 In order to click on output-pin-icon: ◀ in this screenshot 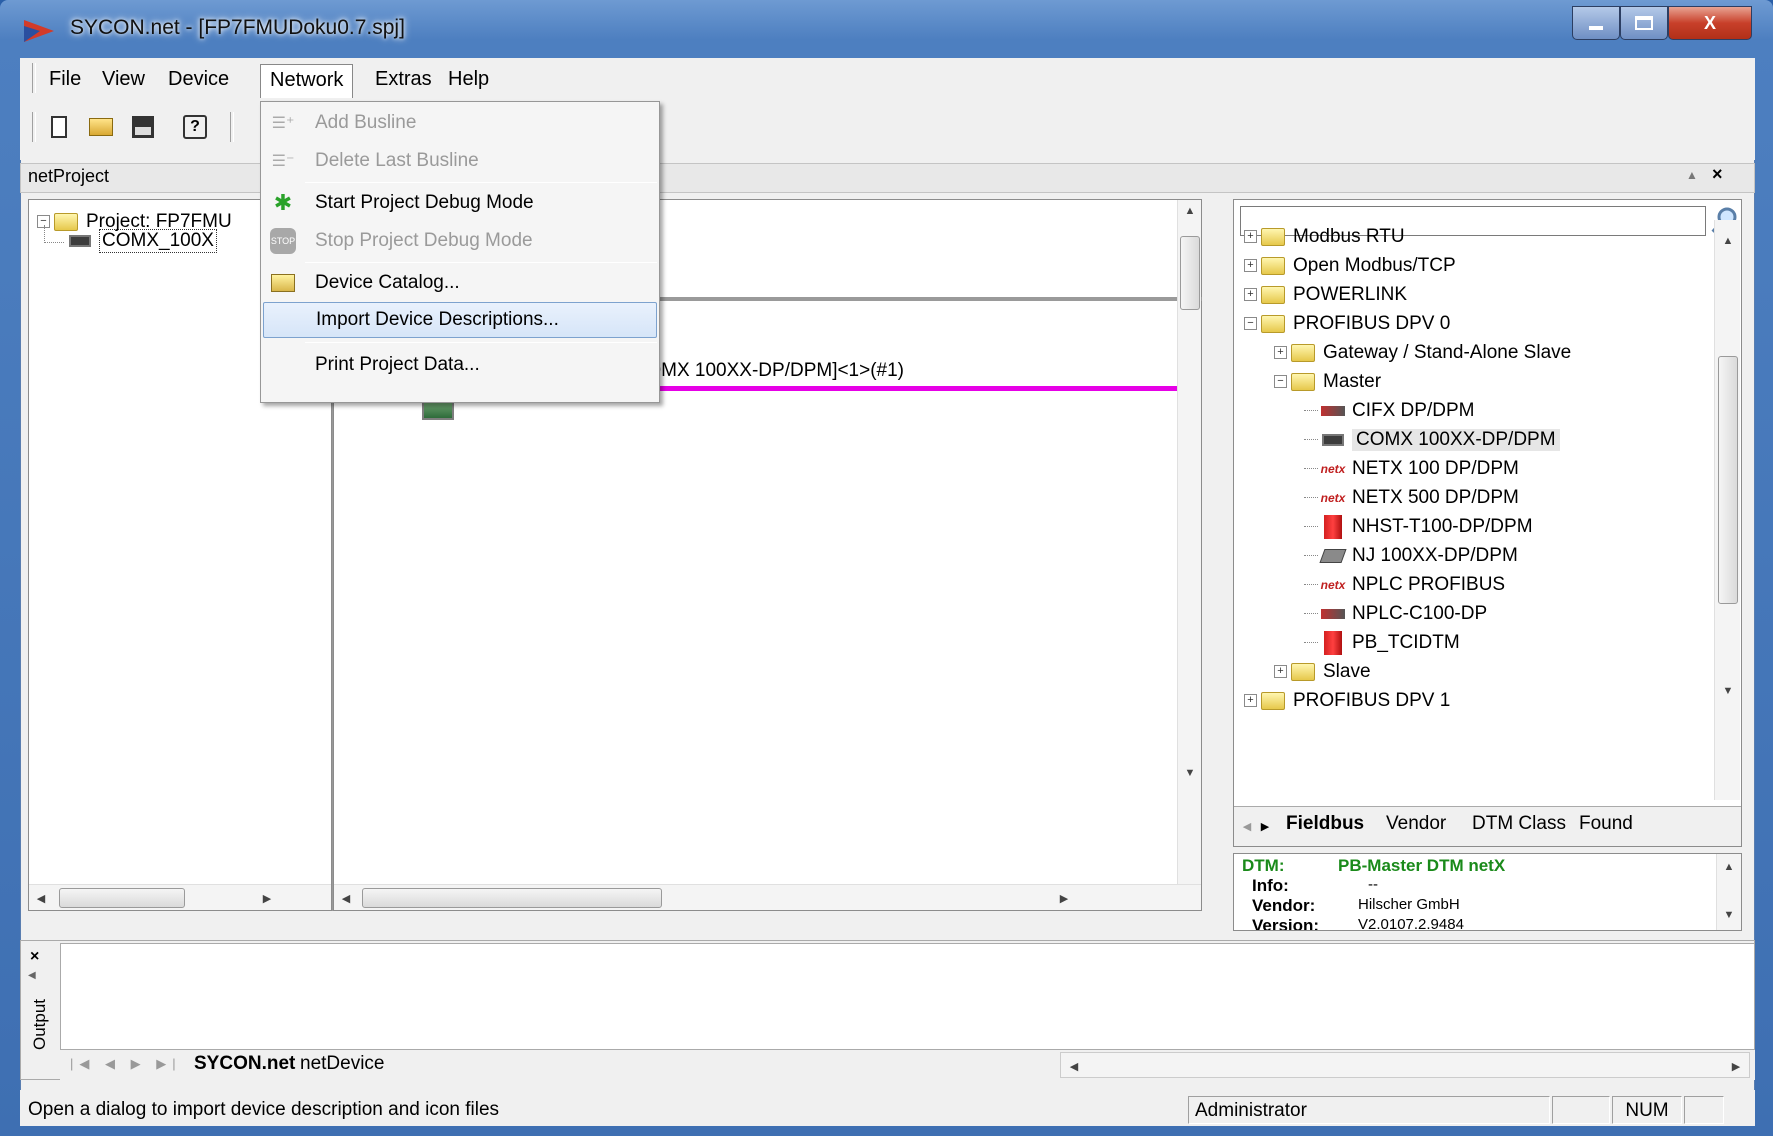, I will do `click(32, 975)`.